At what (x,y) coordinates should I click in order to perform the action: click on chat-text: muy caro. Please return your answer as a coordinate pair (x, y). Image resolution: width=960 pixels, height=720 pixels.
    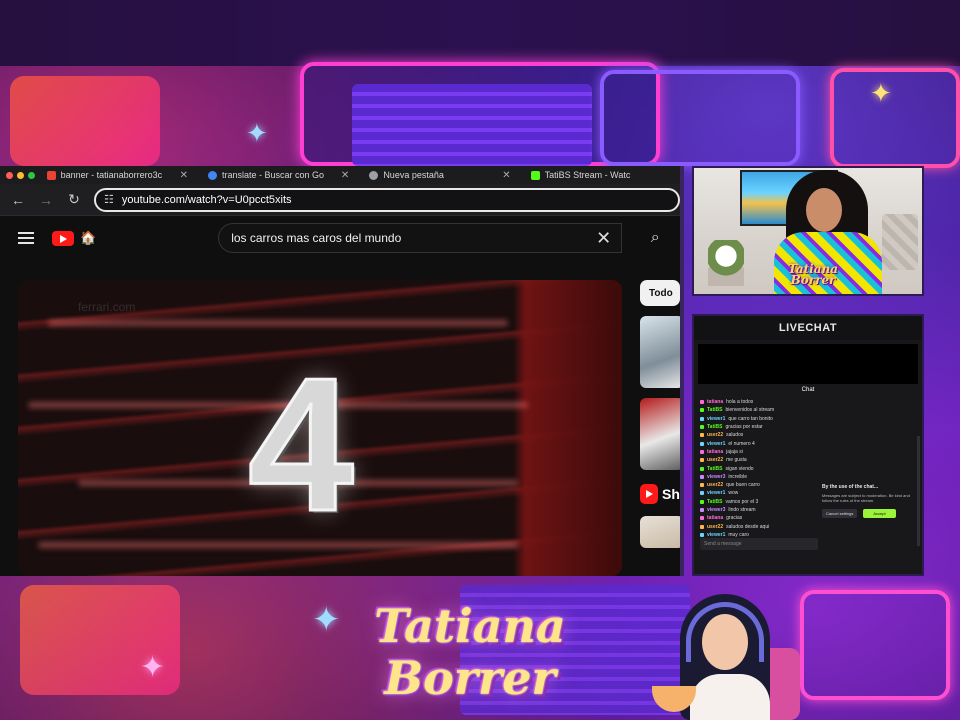
    Looking at the image, I should click on (738, 534).